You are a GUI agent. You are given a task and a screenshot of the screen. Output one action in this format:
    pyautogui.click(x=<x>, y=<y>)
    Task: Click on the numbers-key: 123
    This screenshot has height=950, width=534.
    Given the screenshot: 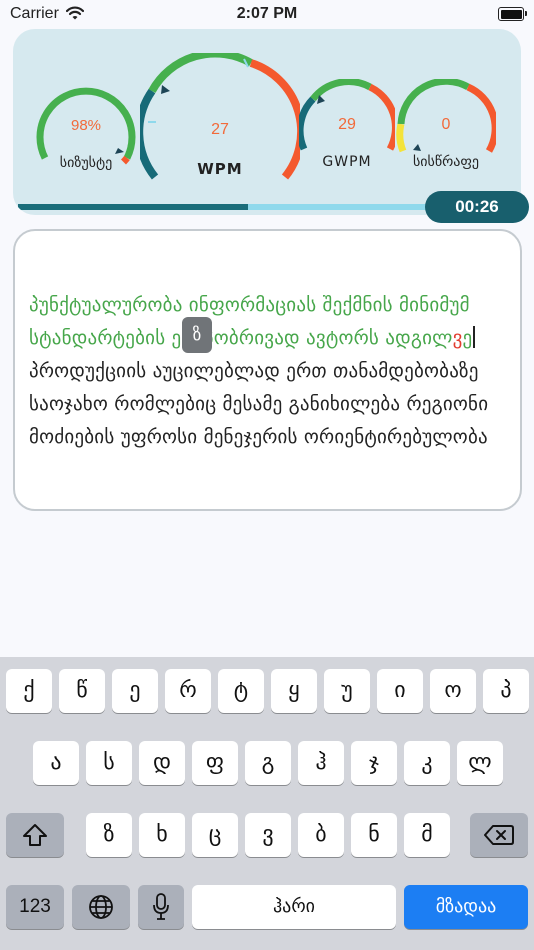 What is the action you would take?
    pyautogui.click(x=35, y=907)
    